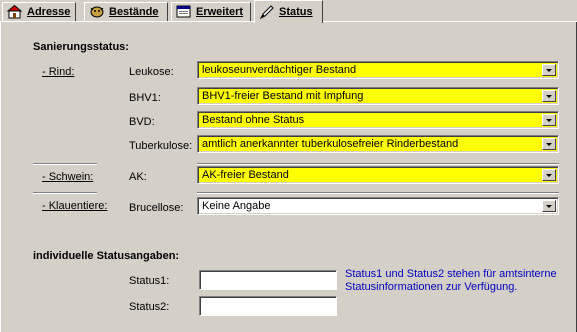  I want to click on tab-bestaende: Bestände, so click(126, 11).